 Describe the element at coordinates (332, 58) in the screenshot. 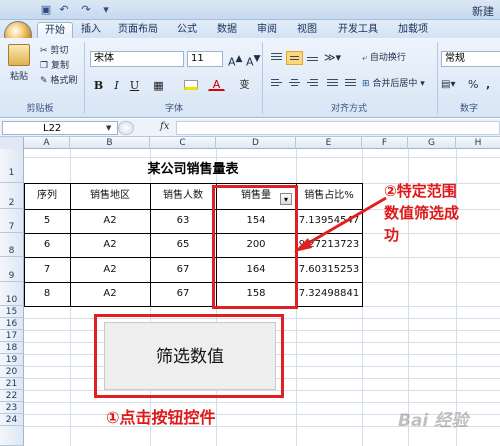

I see `orientation-icon: ≫▾` at that location.